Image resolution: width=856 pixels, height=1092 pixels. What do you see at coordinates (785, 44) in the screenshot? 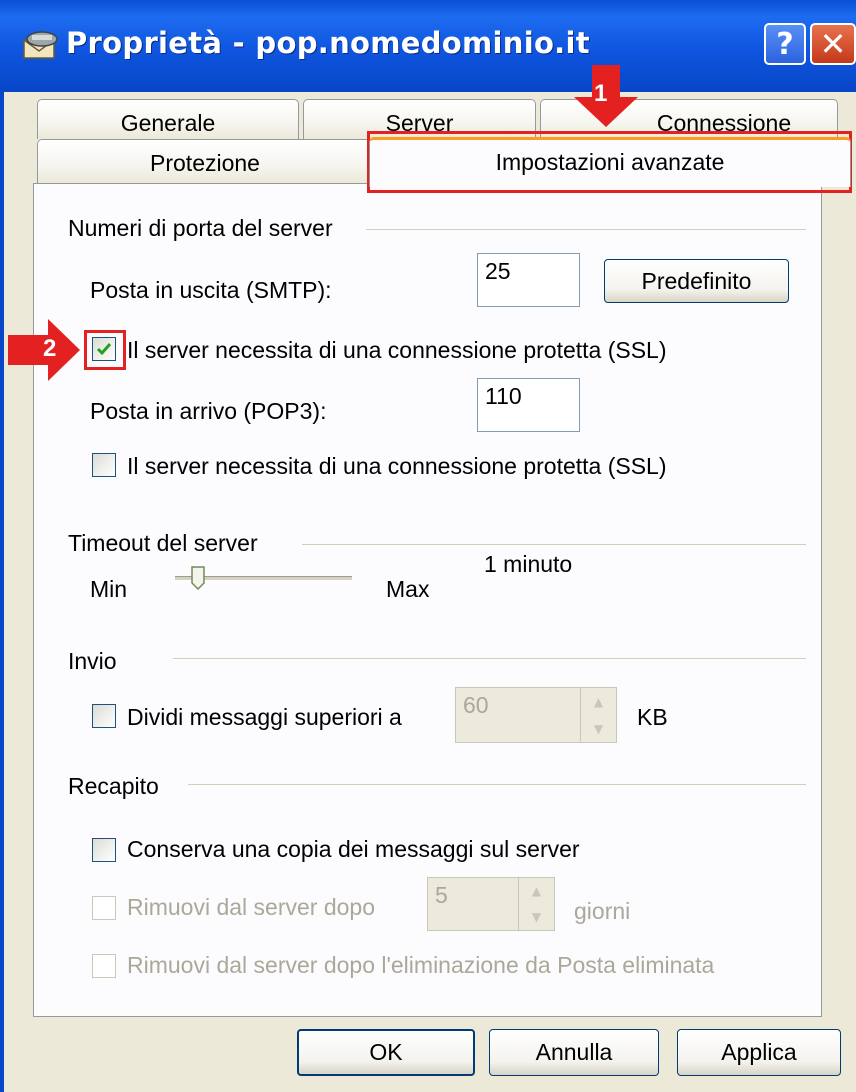
I see `help-button: ?` at bounding box center [785, 44].